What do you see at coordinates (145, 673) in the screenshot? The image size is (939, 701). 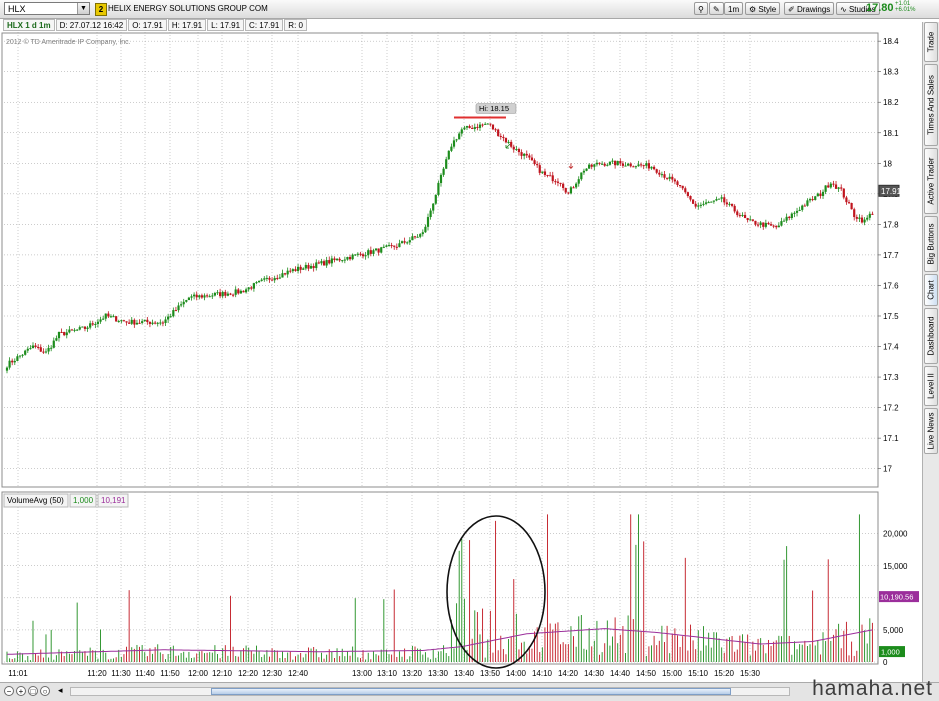 I see `time-tick-label: 11:40` at bounding box center [145, 673].